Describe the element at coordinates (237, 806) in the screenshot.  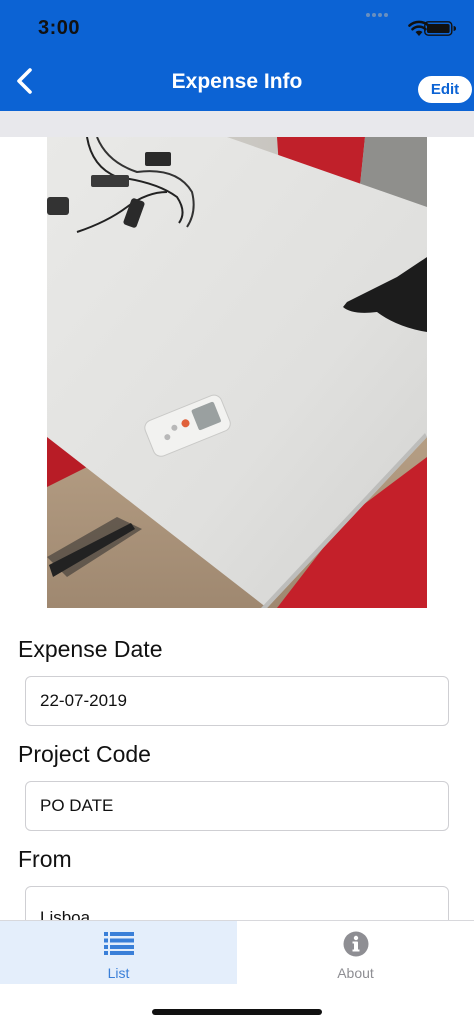
I see `project-code-field: PO DATE` at that location.